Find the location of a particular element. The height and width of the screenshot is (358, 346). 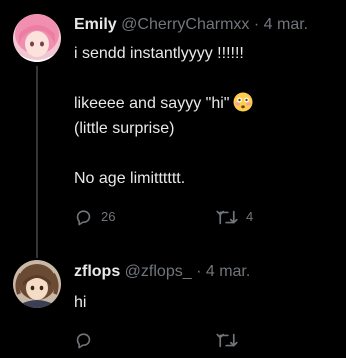

tweet-text: hi is located at coordinates (80, 302).